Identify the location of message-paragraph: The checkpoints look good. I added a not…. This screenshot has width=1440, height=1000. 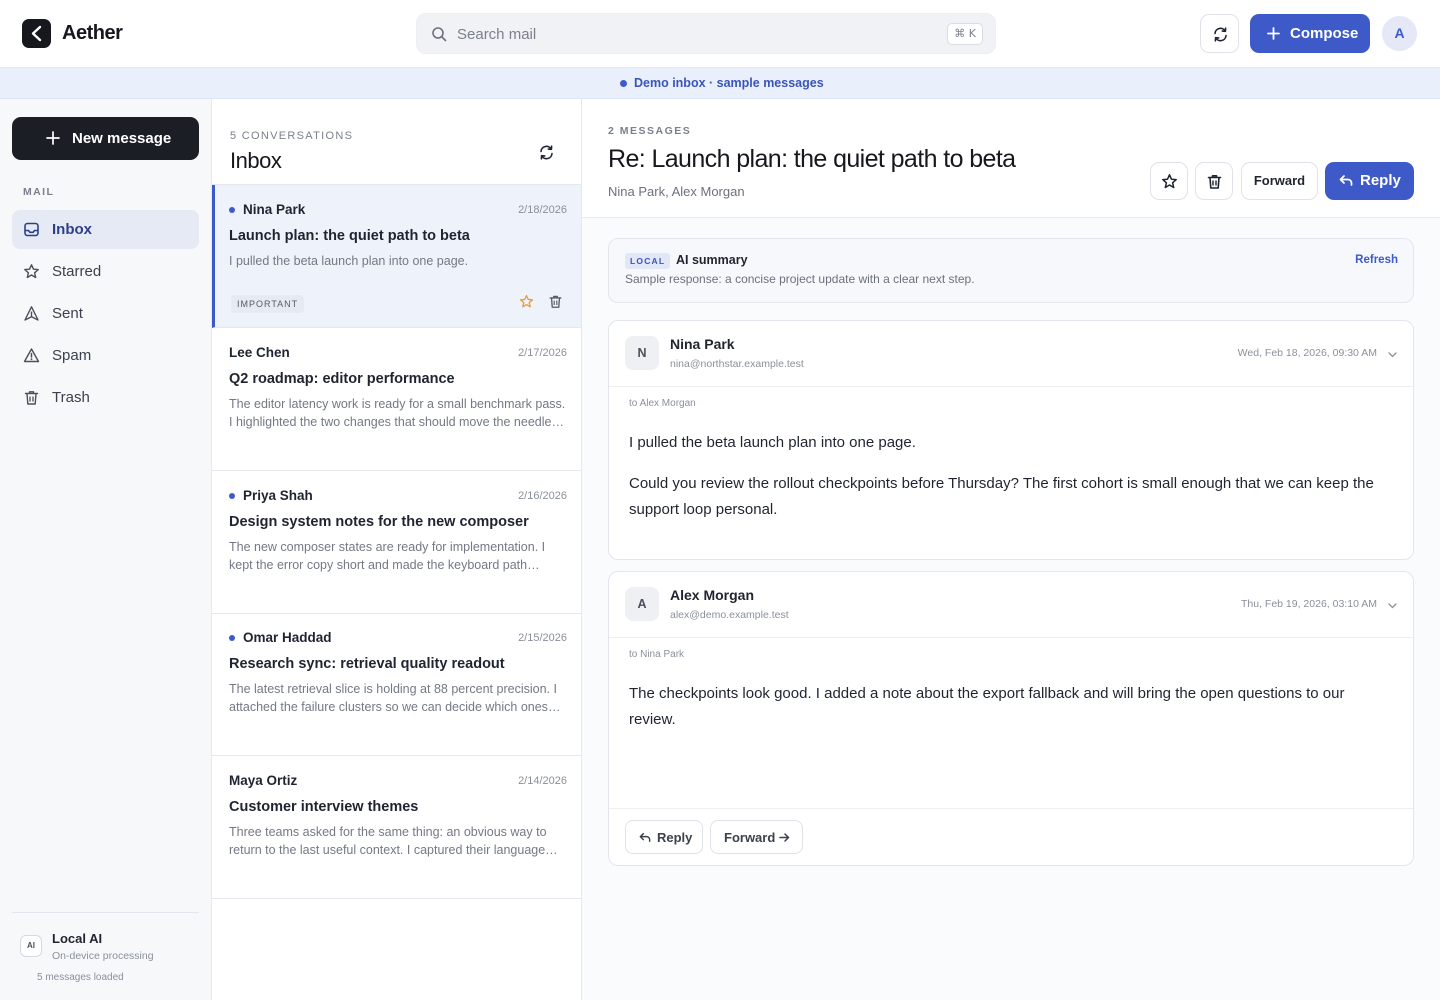
(987, 706).